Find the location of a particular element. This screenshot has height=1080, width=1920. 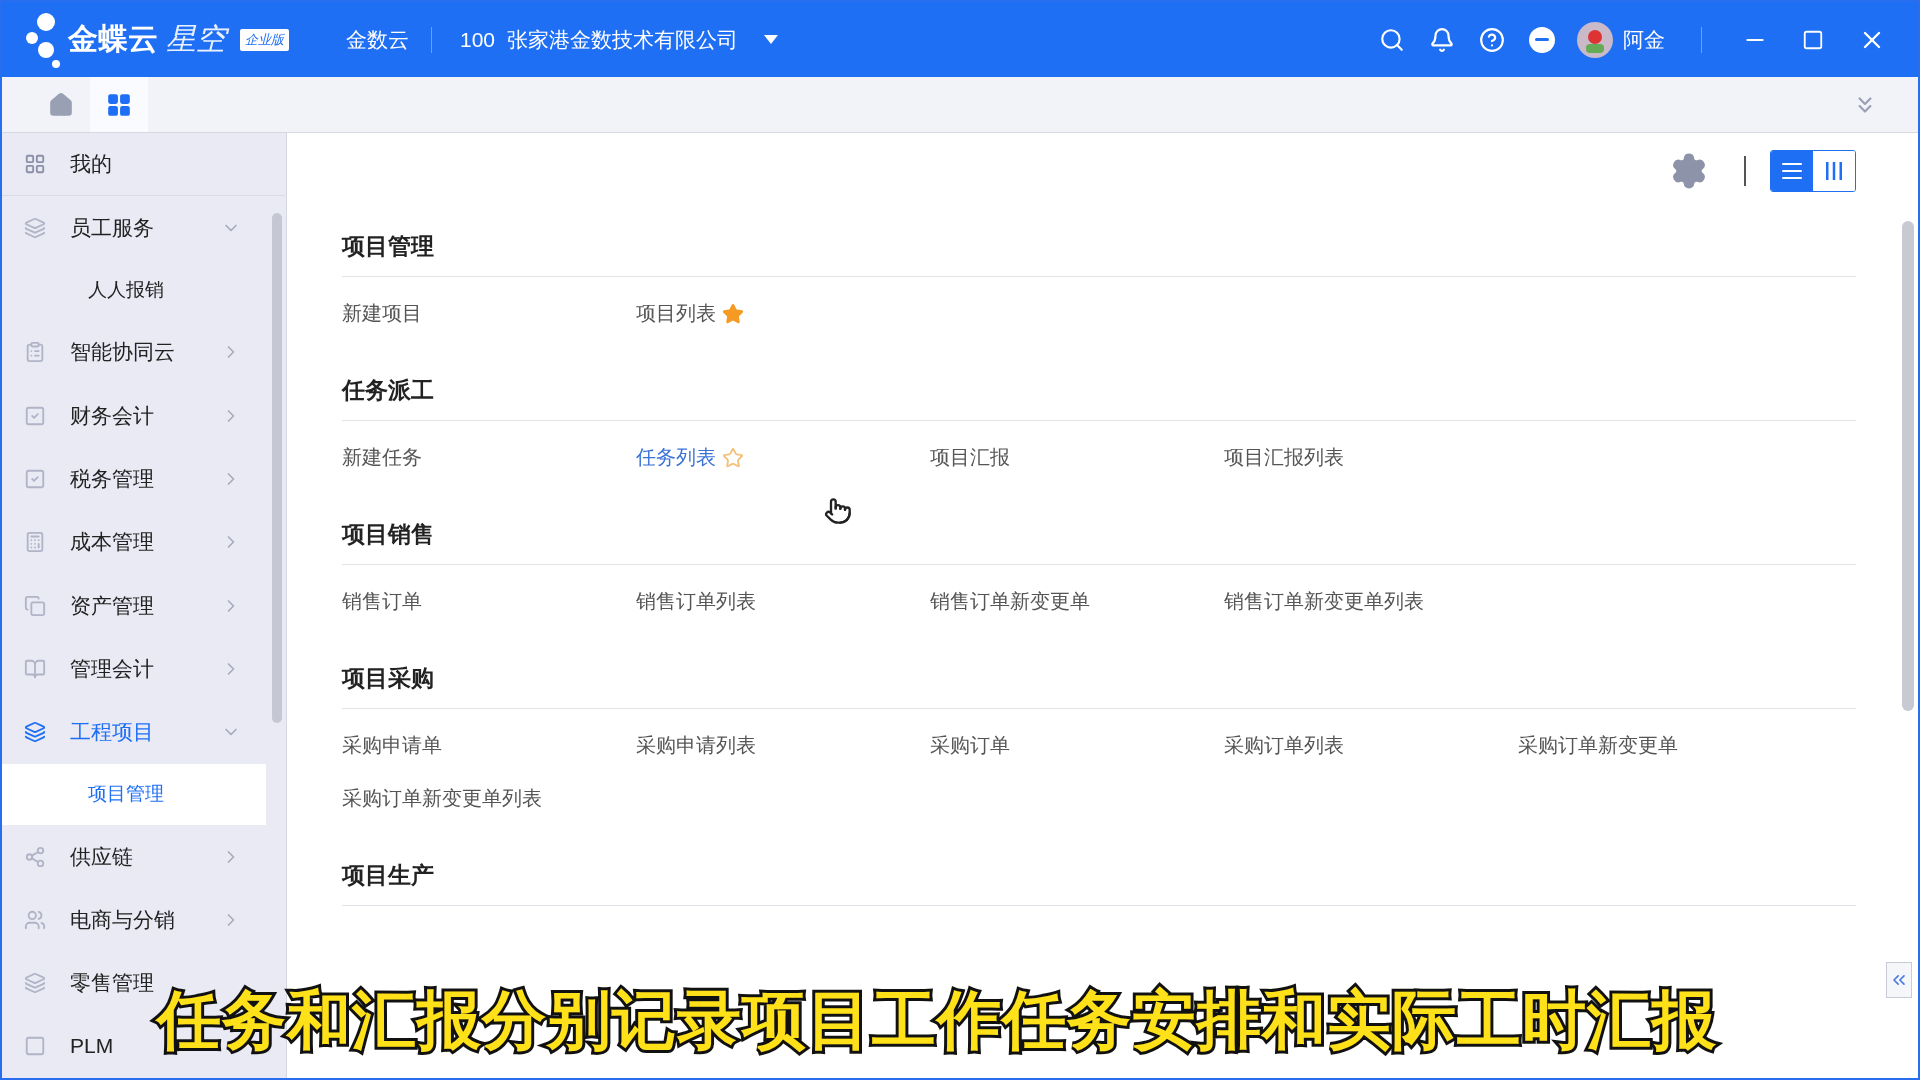

sidebar-subitem: 人人报销 is located at coordinates (134, 290).